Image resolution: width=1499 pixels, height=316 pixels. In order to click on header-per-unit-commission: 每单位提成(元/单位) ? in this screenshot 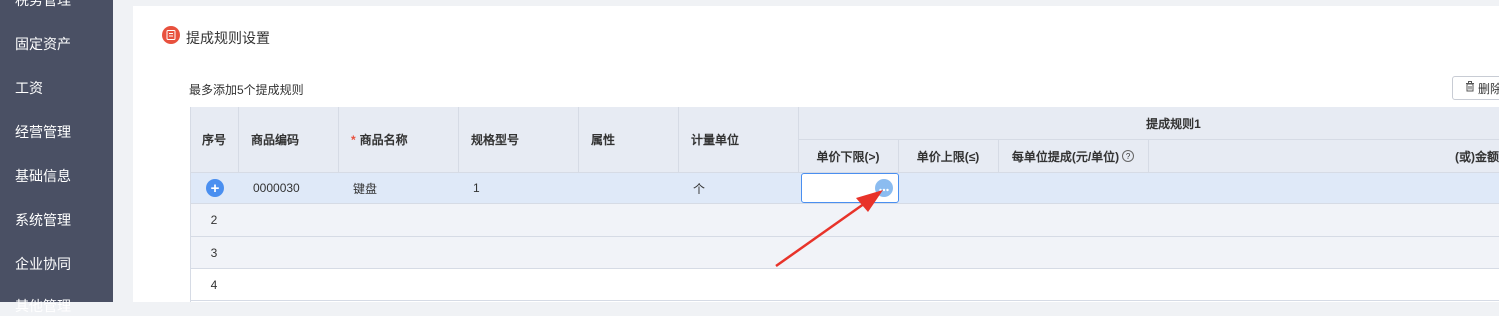, I will do `click(1073, 156)`.